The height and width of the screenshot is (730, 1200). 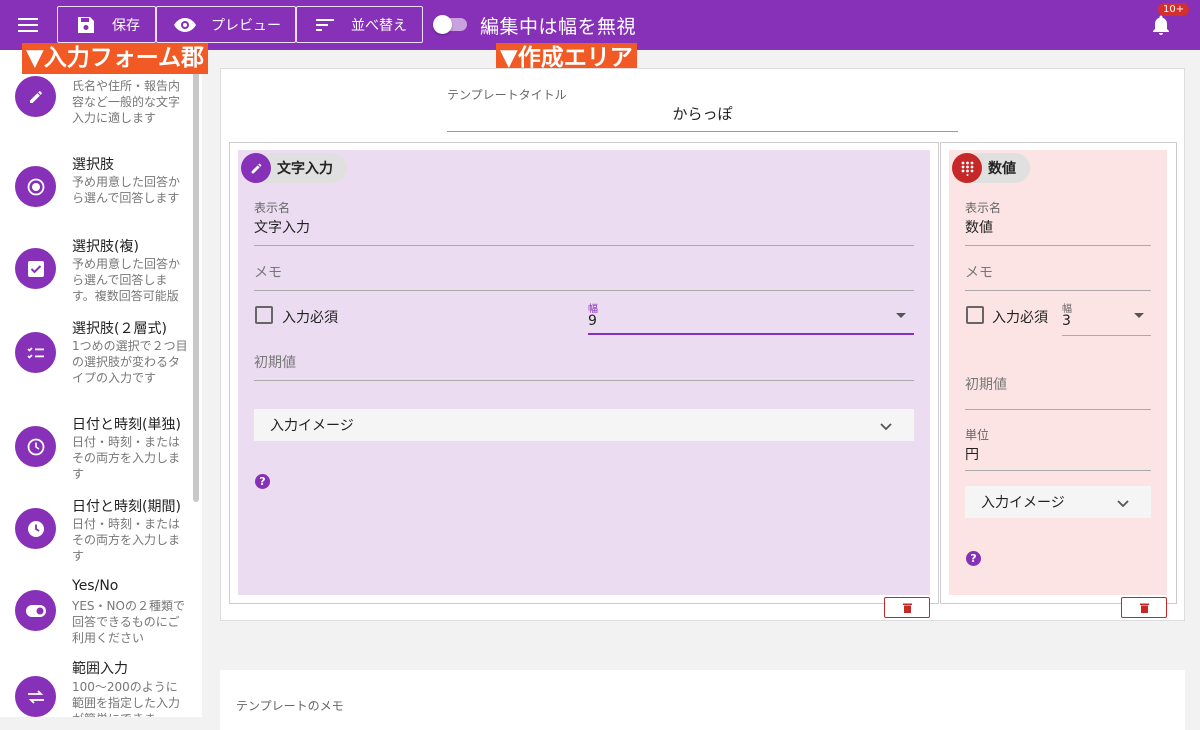 I want to click on hamburger-menu-icon, so click(x=28, y=25).